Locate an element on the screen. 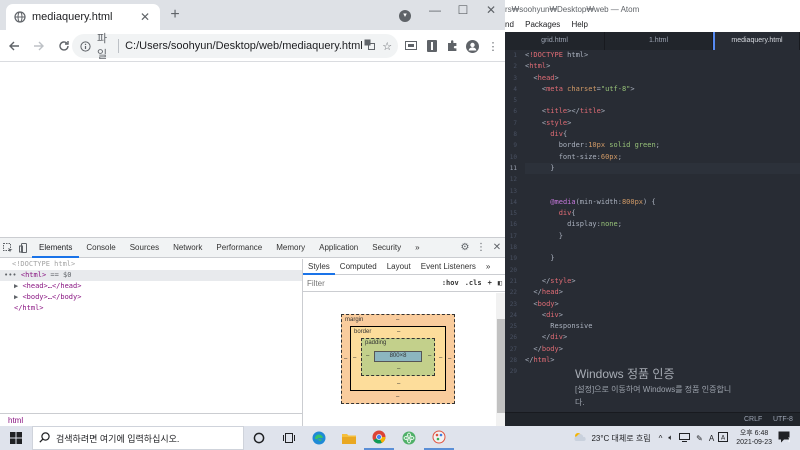 The height and width of the screenshot is (450, 800). file-explorer-icon is located at coordinates (349, 438).